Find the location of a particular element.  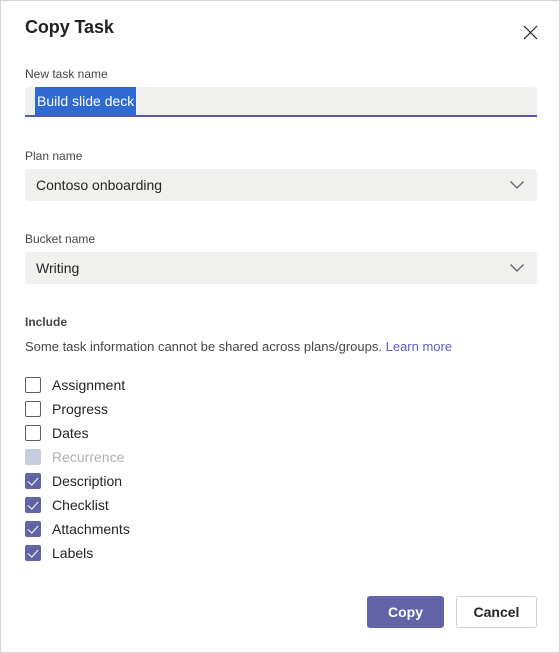

checkbox-progress-unchecked-icon is located at coordinates (33, 409).